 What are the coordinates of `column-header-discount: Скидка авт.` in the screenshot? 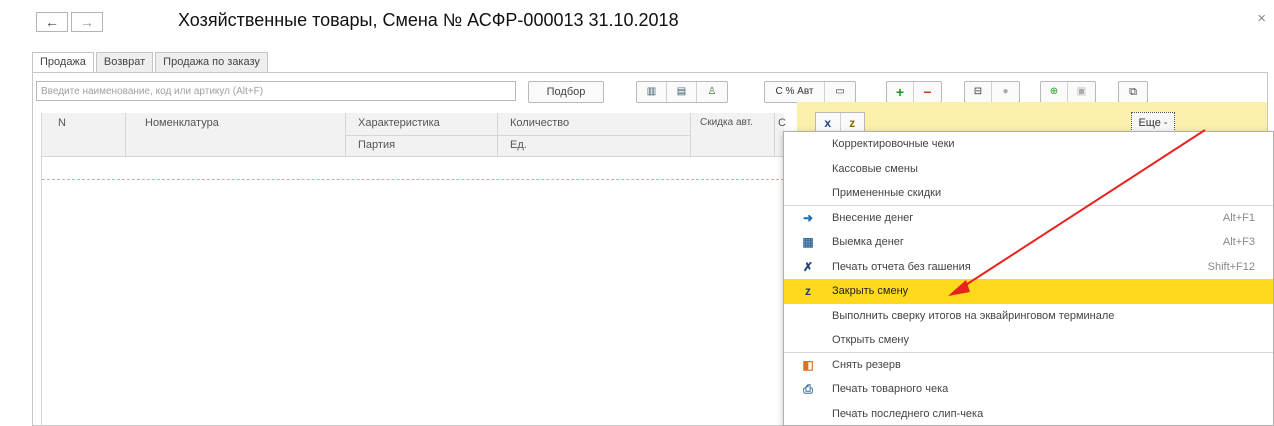 It's located at (727, 122).